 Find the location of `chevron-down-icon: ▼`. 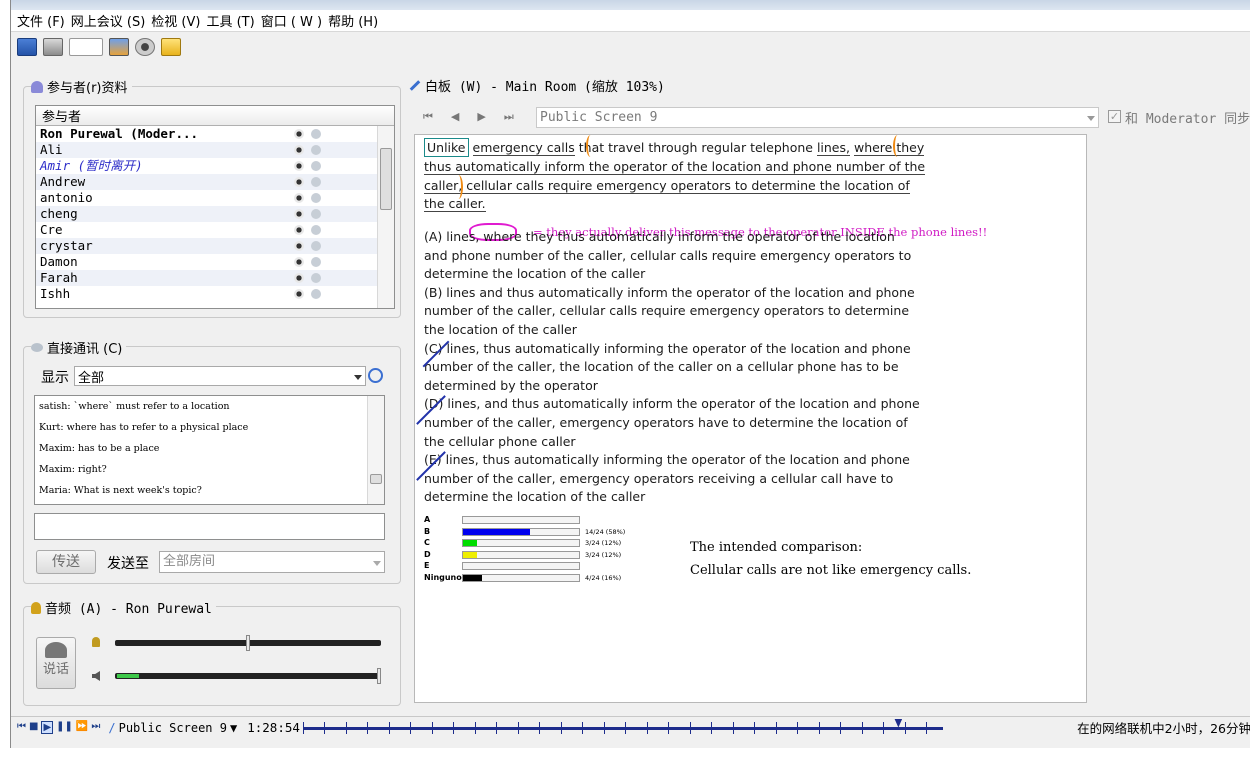

chevron-down-icon: ▼ is located at coordinates (233, 727).